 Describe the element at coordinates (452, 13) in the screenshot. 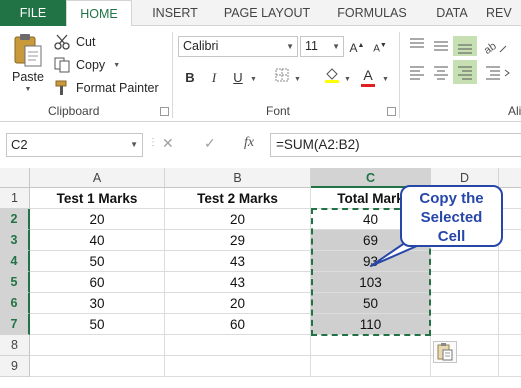

I see `tab-data: DATA` at that location.